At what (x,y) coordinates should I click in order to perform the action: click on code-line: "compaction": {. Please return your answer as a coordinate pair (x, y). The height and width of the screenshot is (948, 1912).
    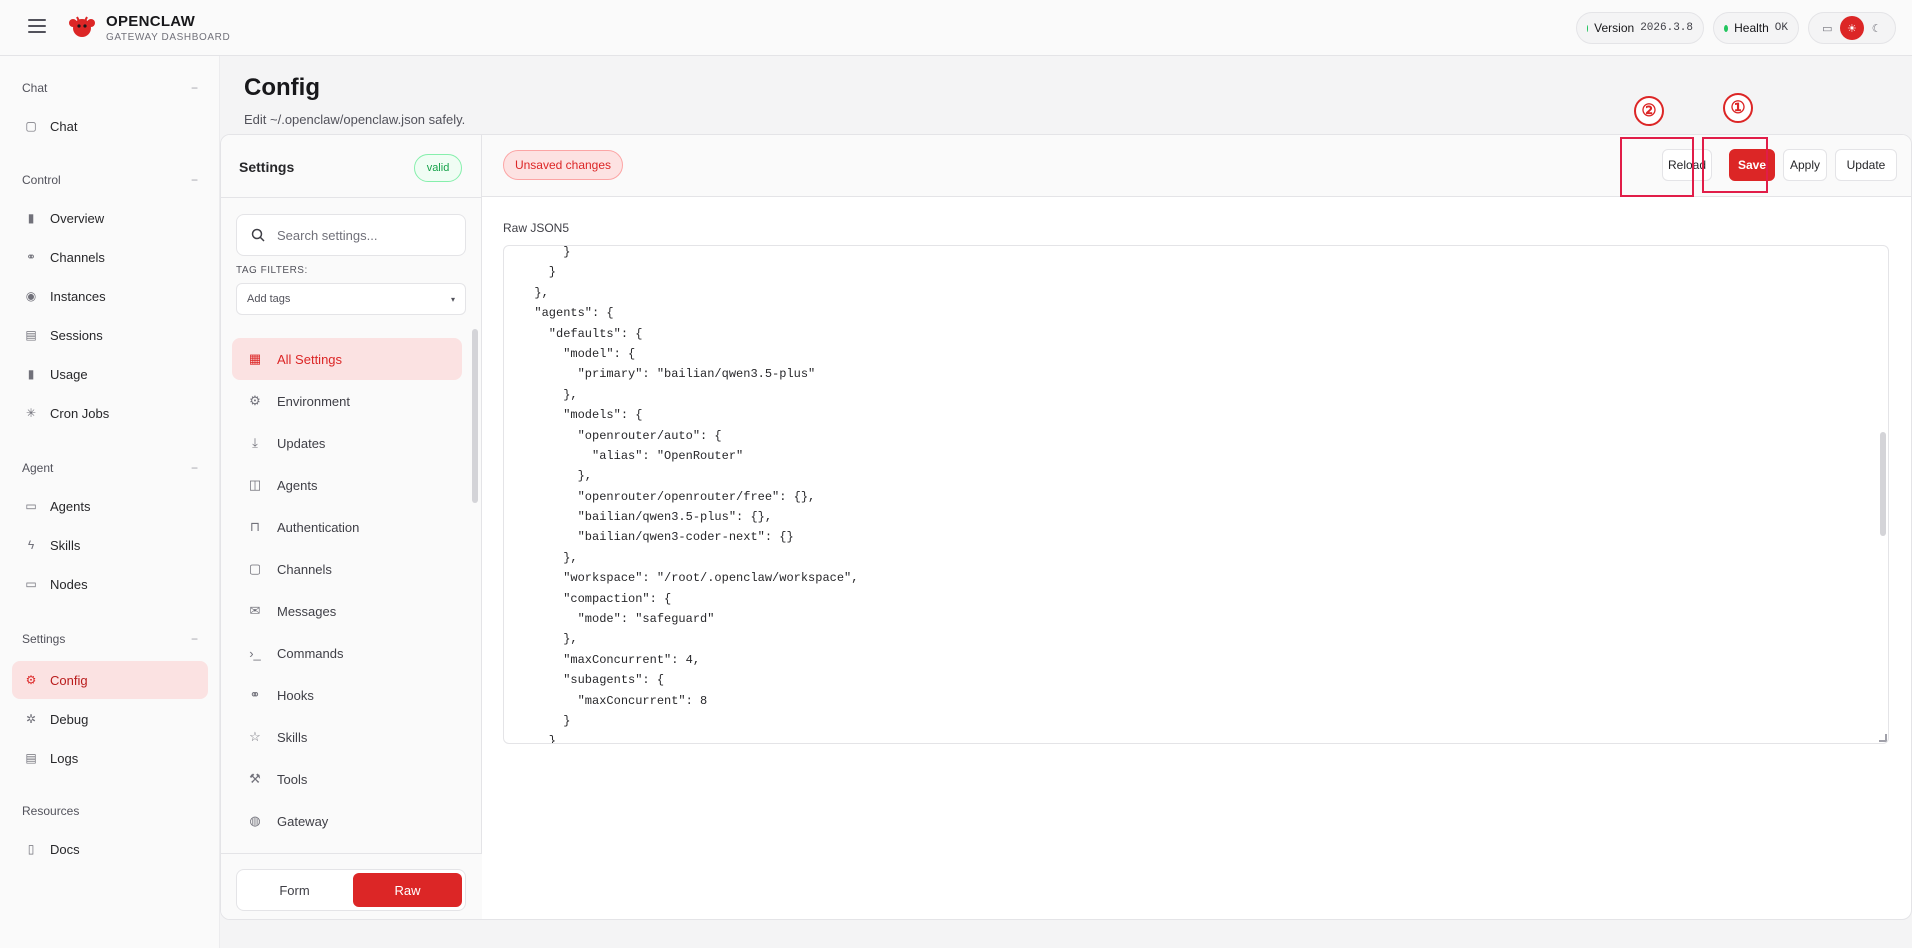
    Looking at the image, I should click on (689, 599).